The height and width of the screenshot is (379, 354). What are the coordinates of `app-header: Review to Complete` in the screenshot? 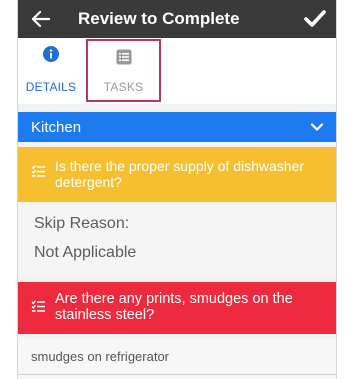 It's located at (177, 19).